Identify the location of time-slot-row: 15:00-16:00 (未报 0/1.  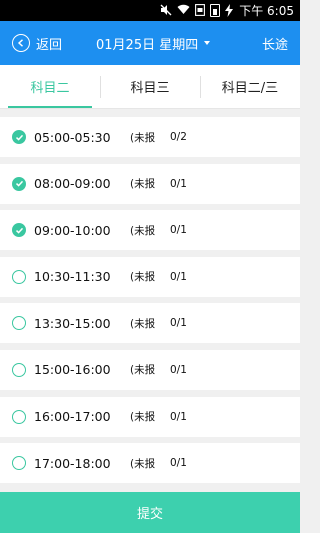
(150, 369).